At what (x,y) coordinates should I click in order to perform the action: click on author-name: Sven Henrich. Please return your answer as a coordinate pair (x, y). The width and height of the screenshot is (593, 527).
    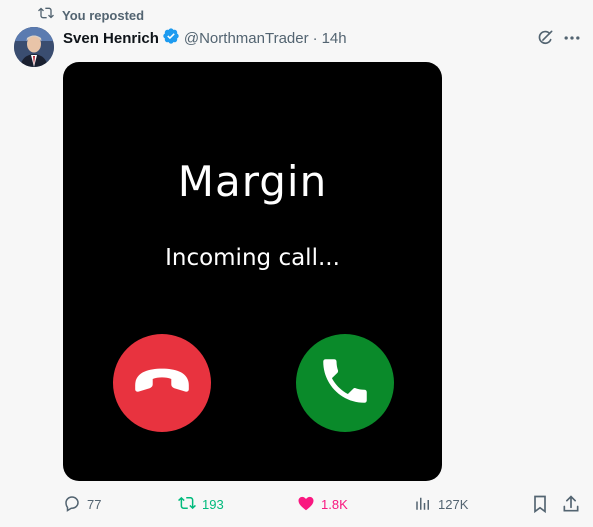
    Looking at the image, I should click on (111, 38).